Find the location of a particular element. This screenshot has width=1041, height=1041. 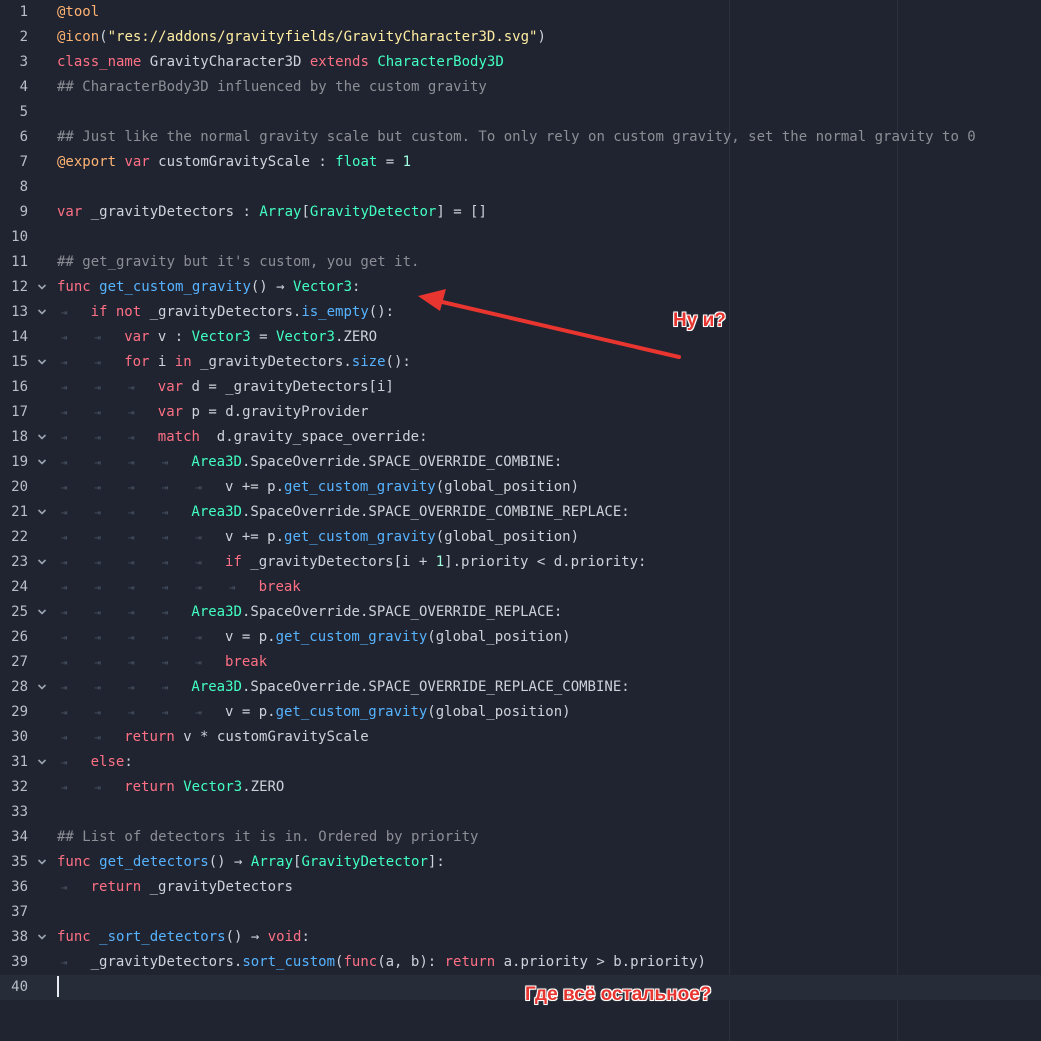

annotation-note-bottom: Где всё остальное? is located at coordinates (618, 994).